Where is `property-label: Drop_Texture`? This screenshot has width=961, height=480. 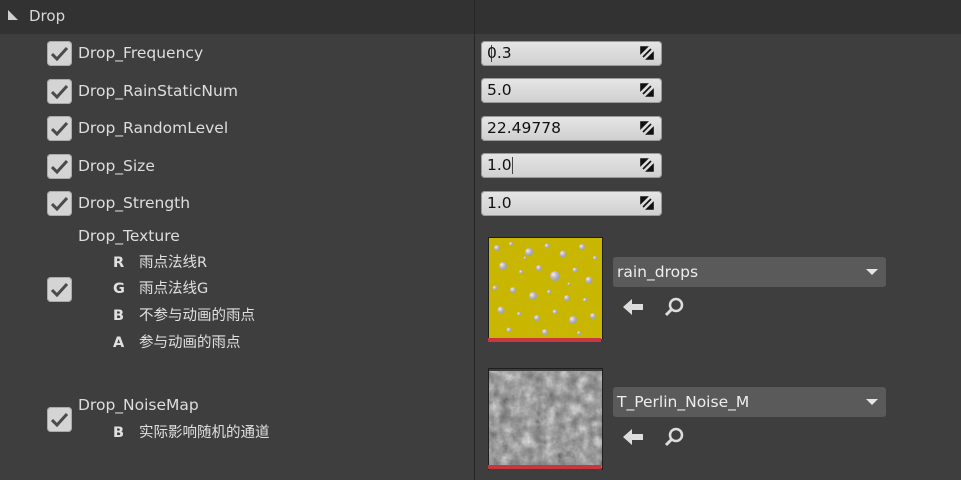
property-label: Drop_Texture is located at coordinates (129, 236).